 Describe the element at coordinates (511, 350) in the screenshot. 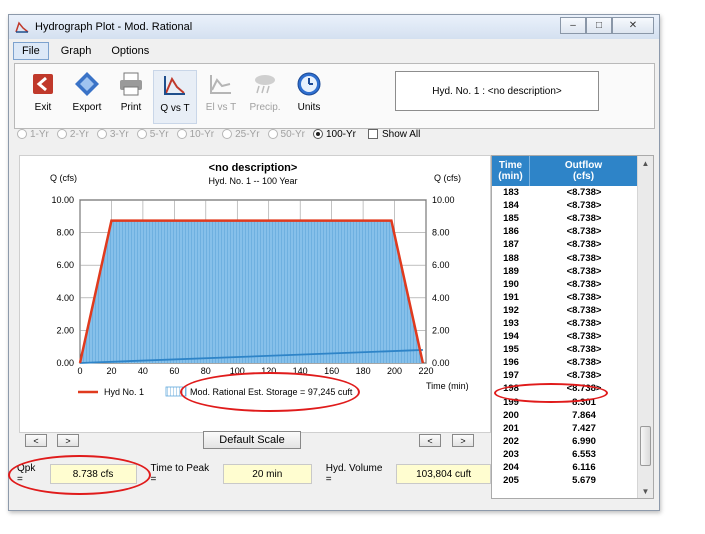

I see `time-cell: 195` at that location.